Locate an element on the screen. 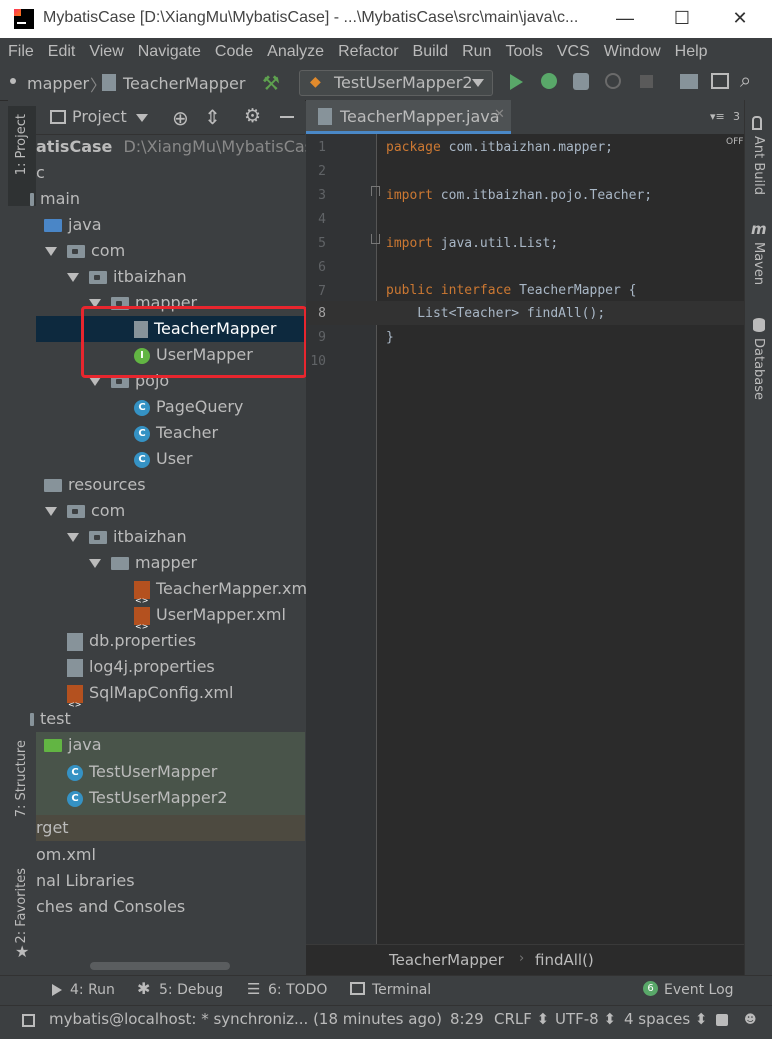 This screenshot has height=1039, width=772. tree-item-res-itbaizhan: itbaizhan is located at coordinates (170, 537).